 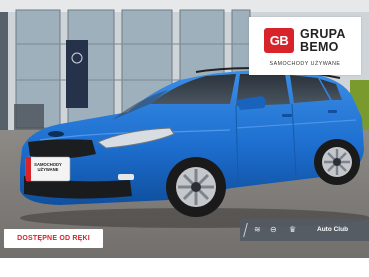 What do you see at coordinates (257, 229) in the screenshot?
I see `citroen-icon: ≋` at bounding box center [257, 229].